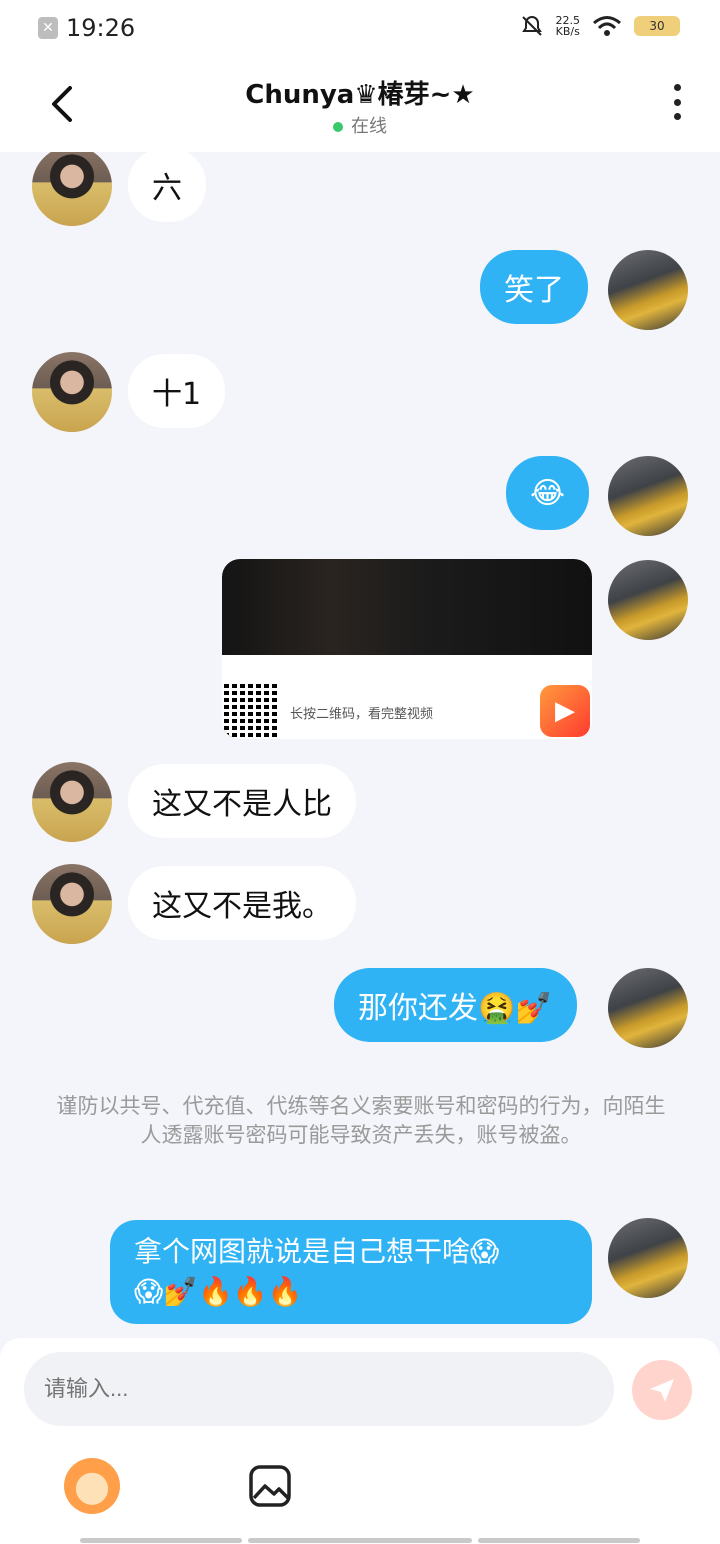  I want to click on image-icon, so click(270, 1486).